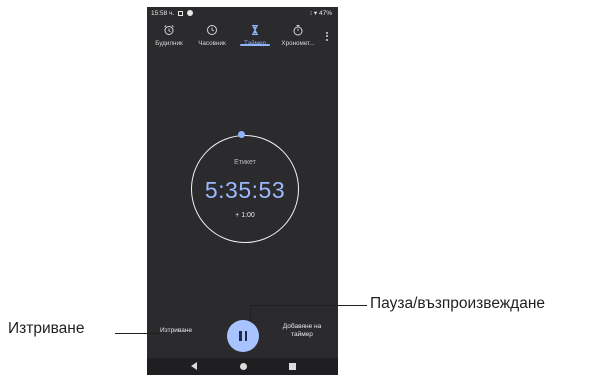 This screenshot has width=615, height=375. I want to click on hourglass-icon, so click(255, 30).